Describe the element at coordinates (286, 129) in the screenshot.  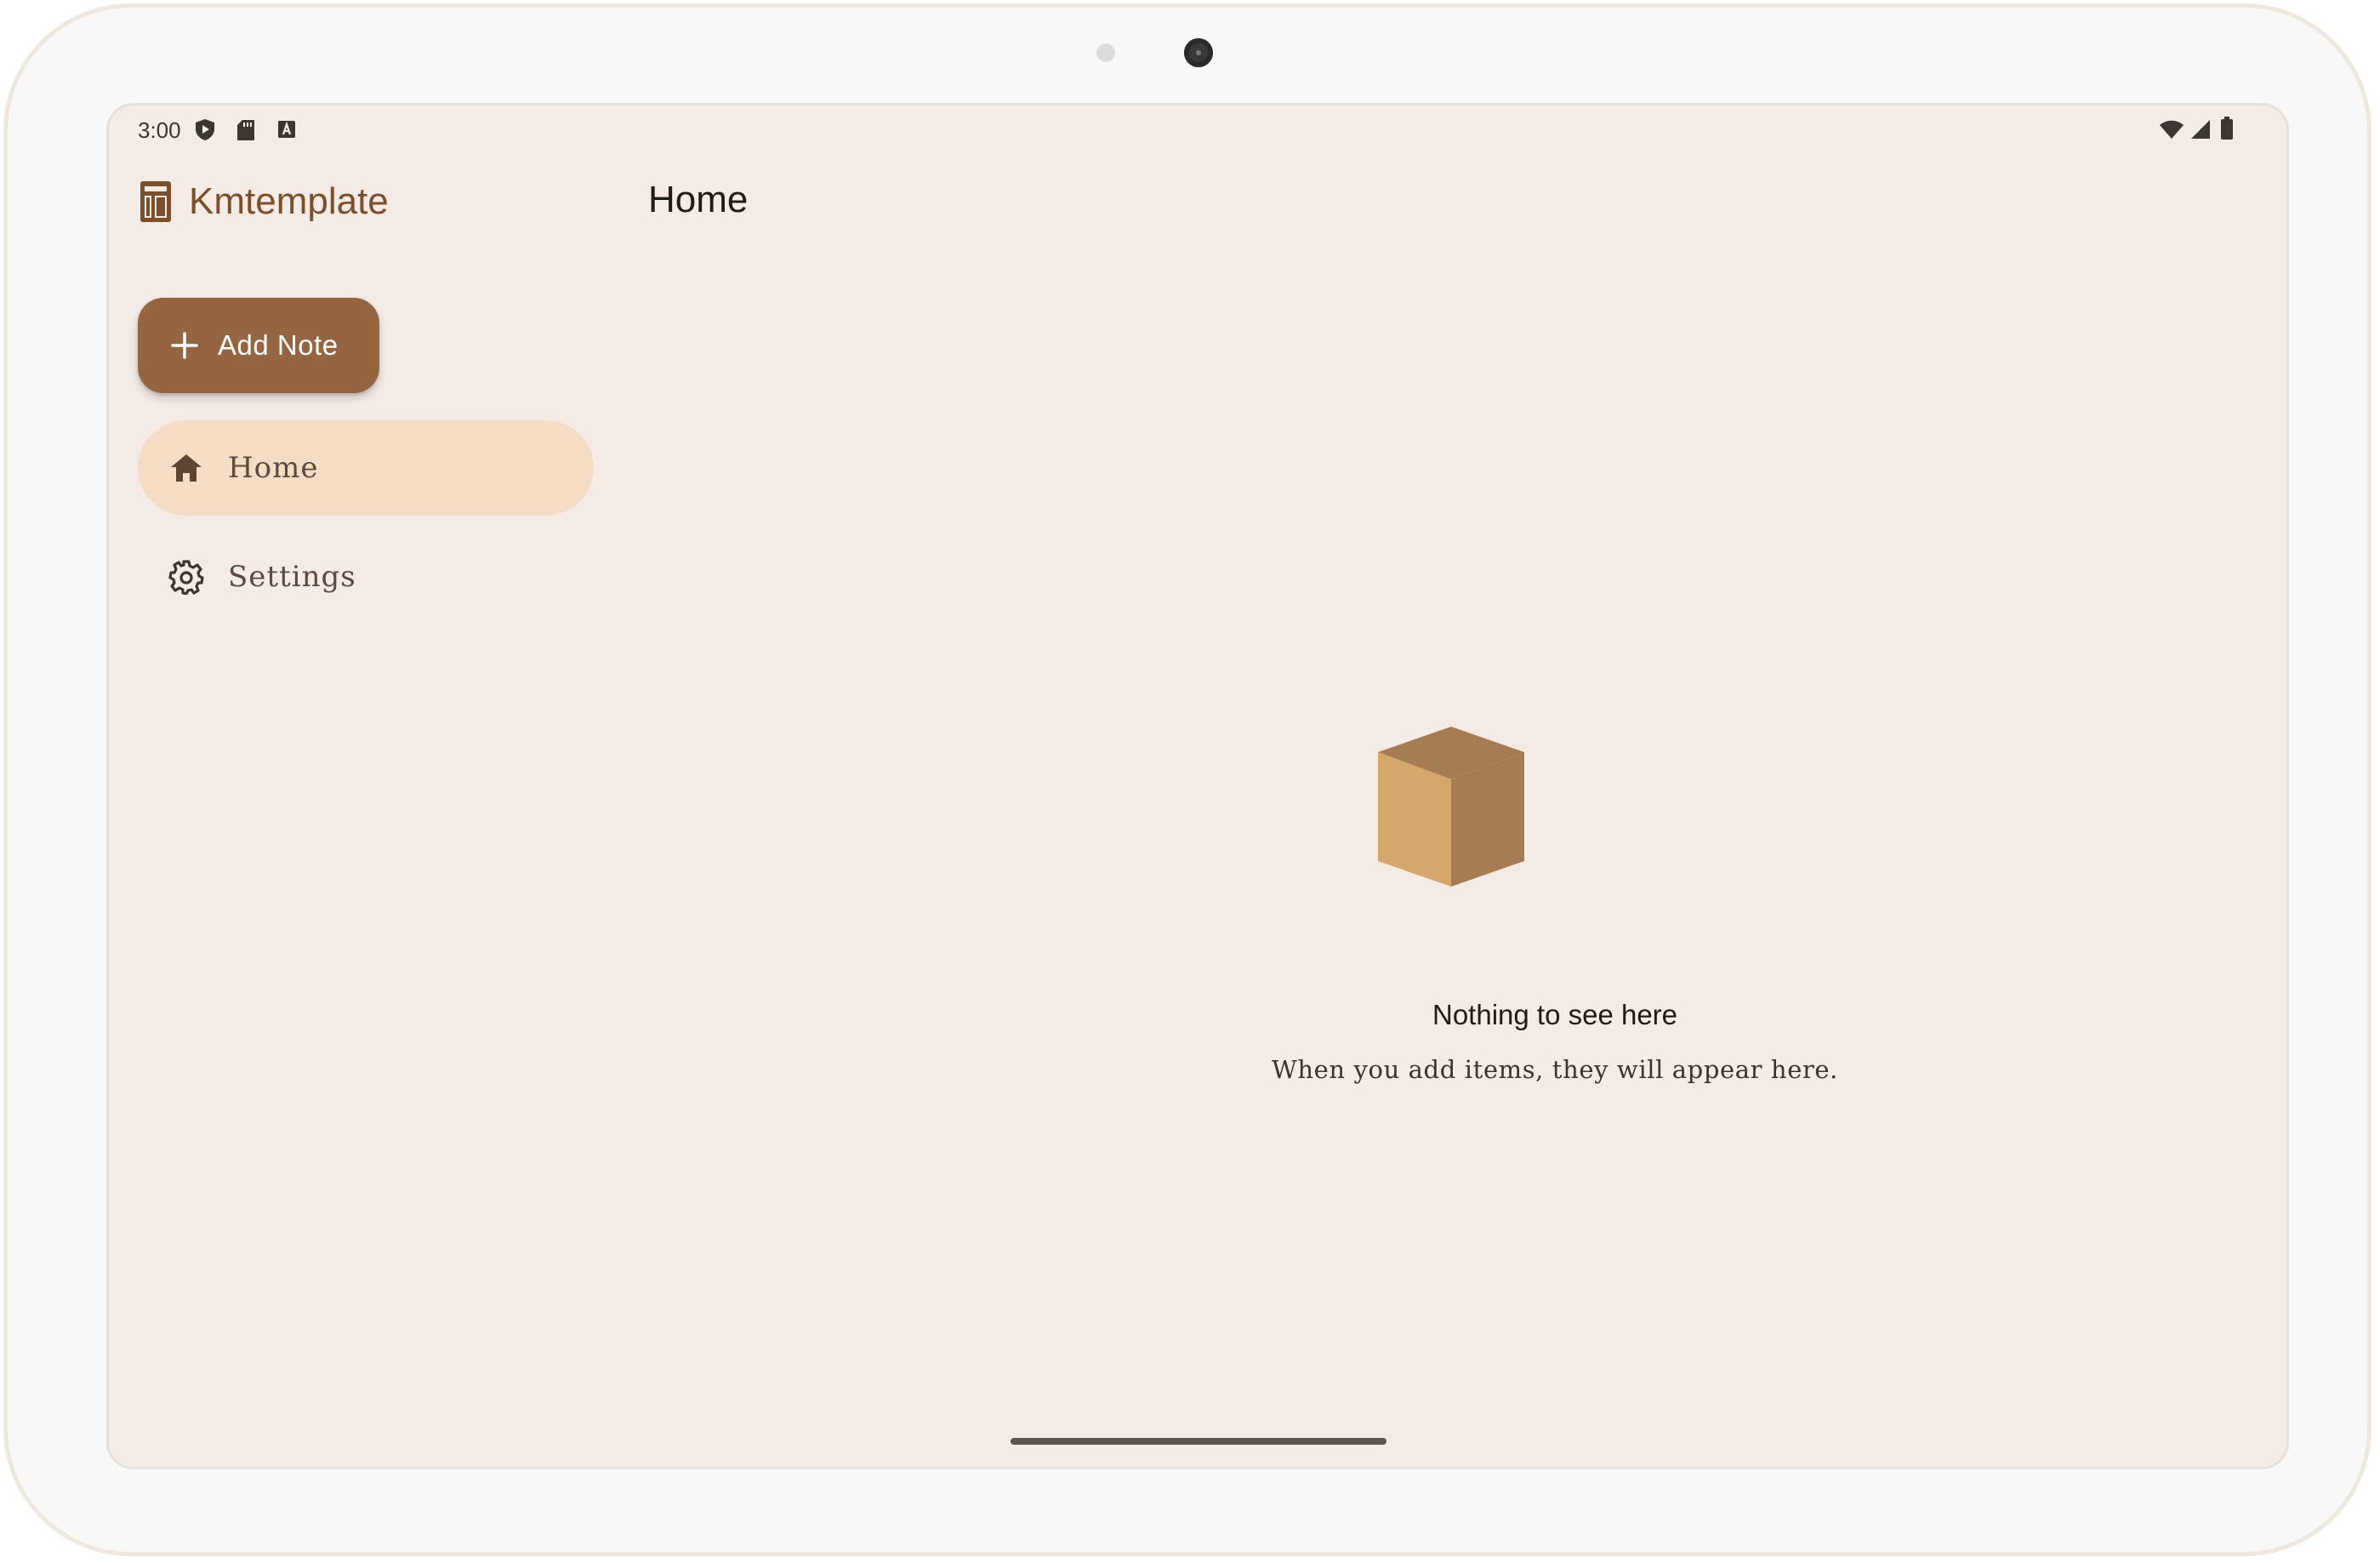
I see `keyboard-a-icon` at that location.